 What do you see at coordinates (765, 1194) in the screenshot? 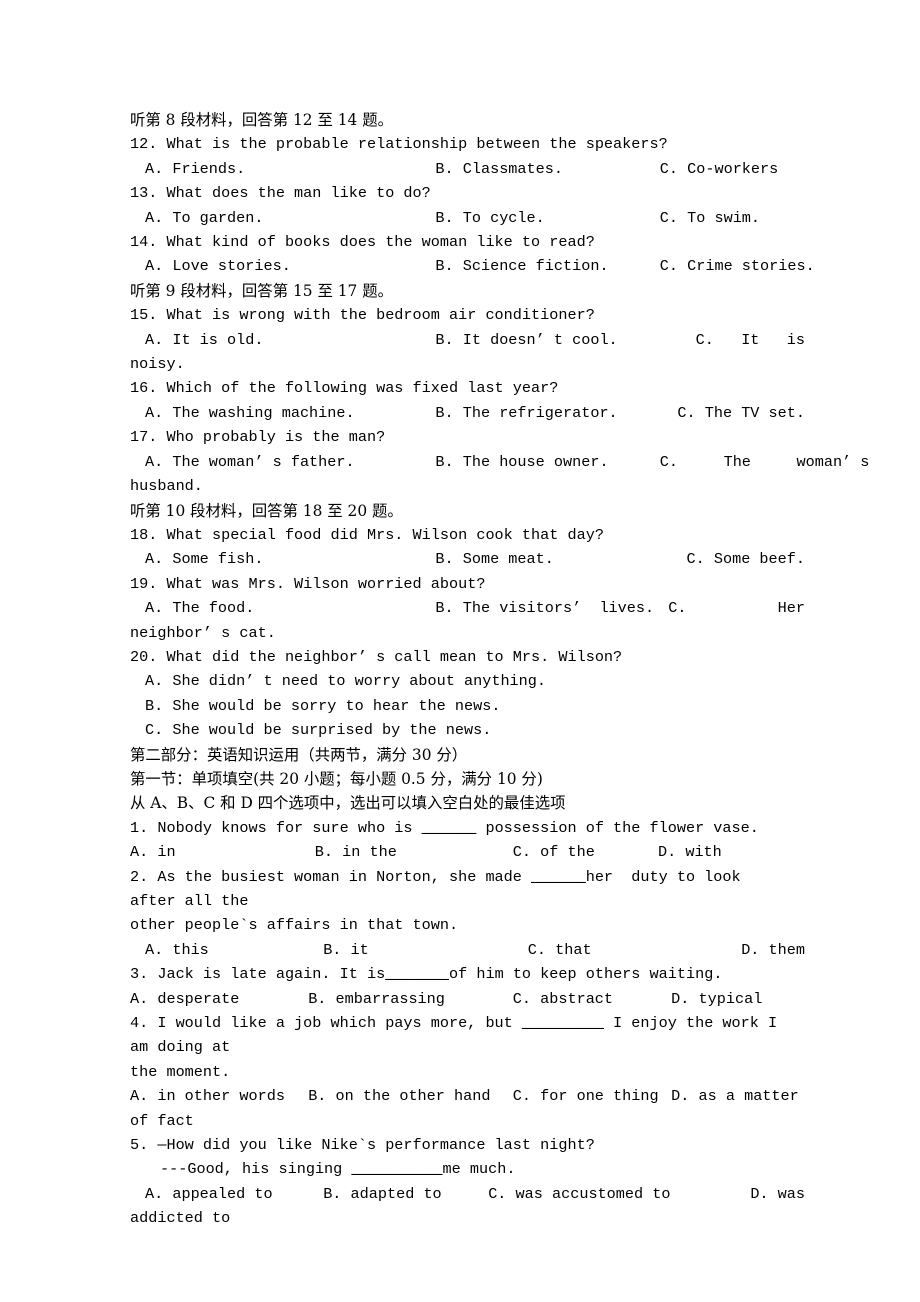
I see `option-d: D. was` at bounding box center [765, 1194].